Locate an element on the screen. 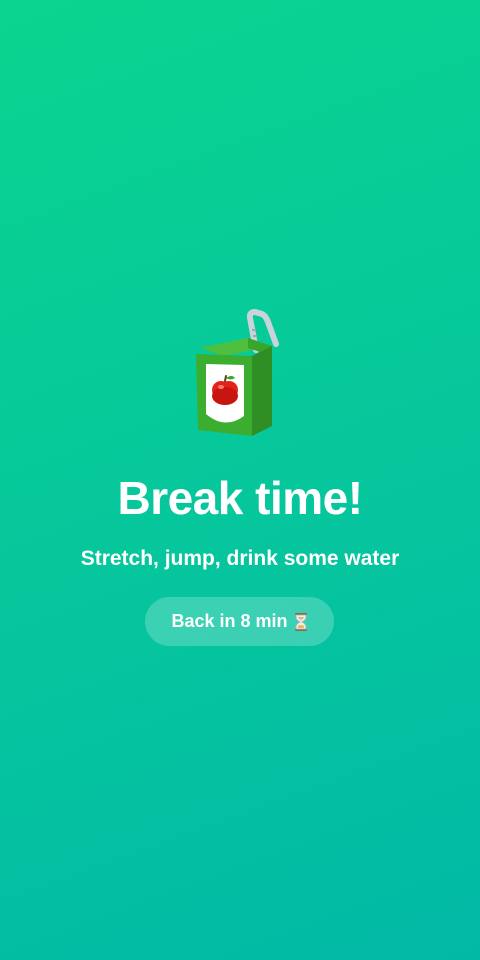  page-subtitle: Stretch, jump, drink some water is located at coordinates (240, 558).